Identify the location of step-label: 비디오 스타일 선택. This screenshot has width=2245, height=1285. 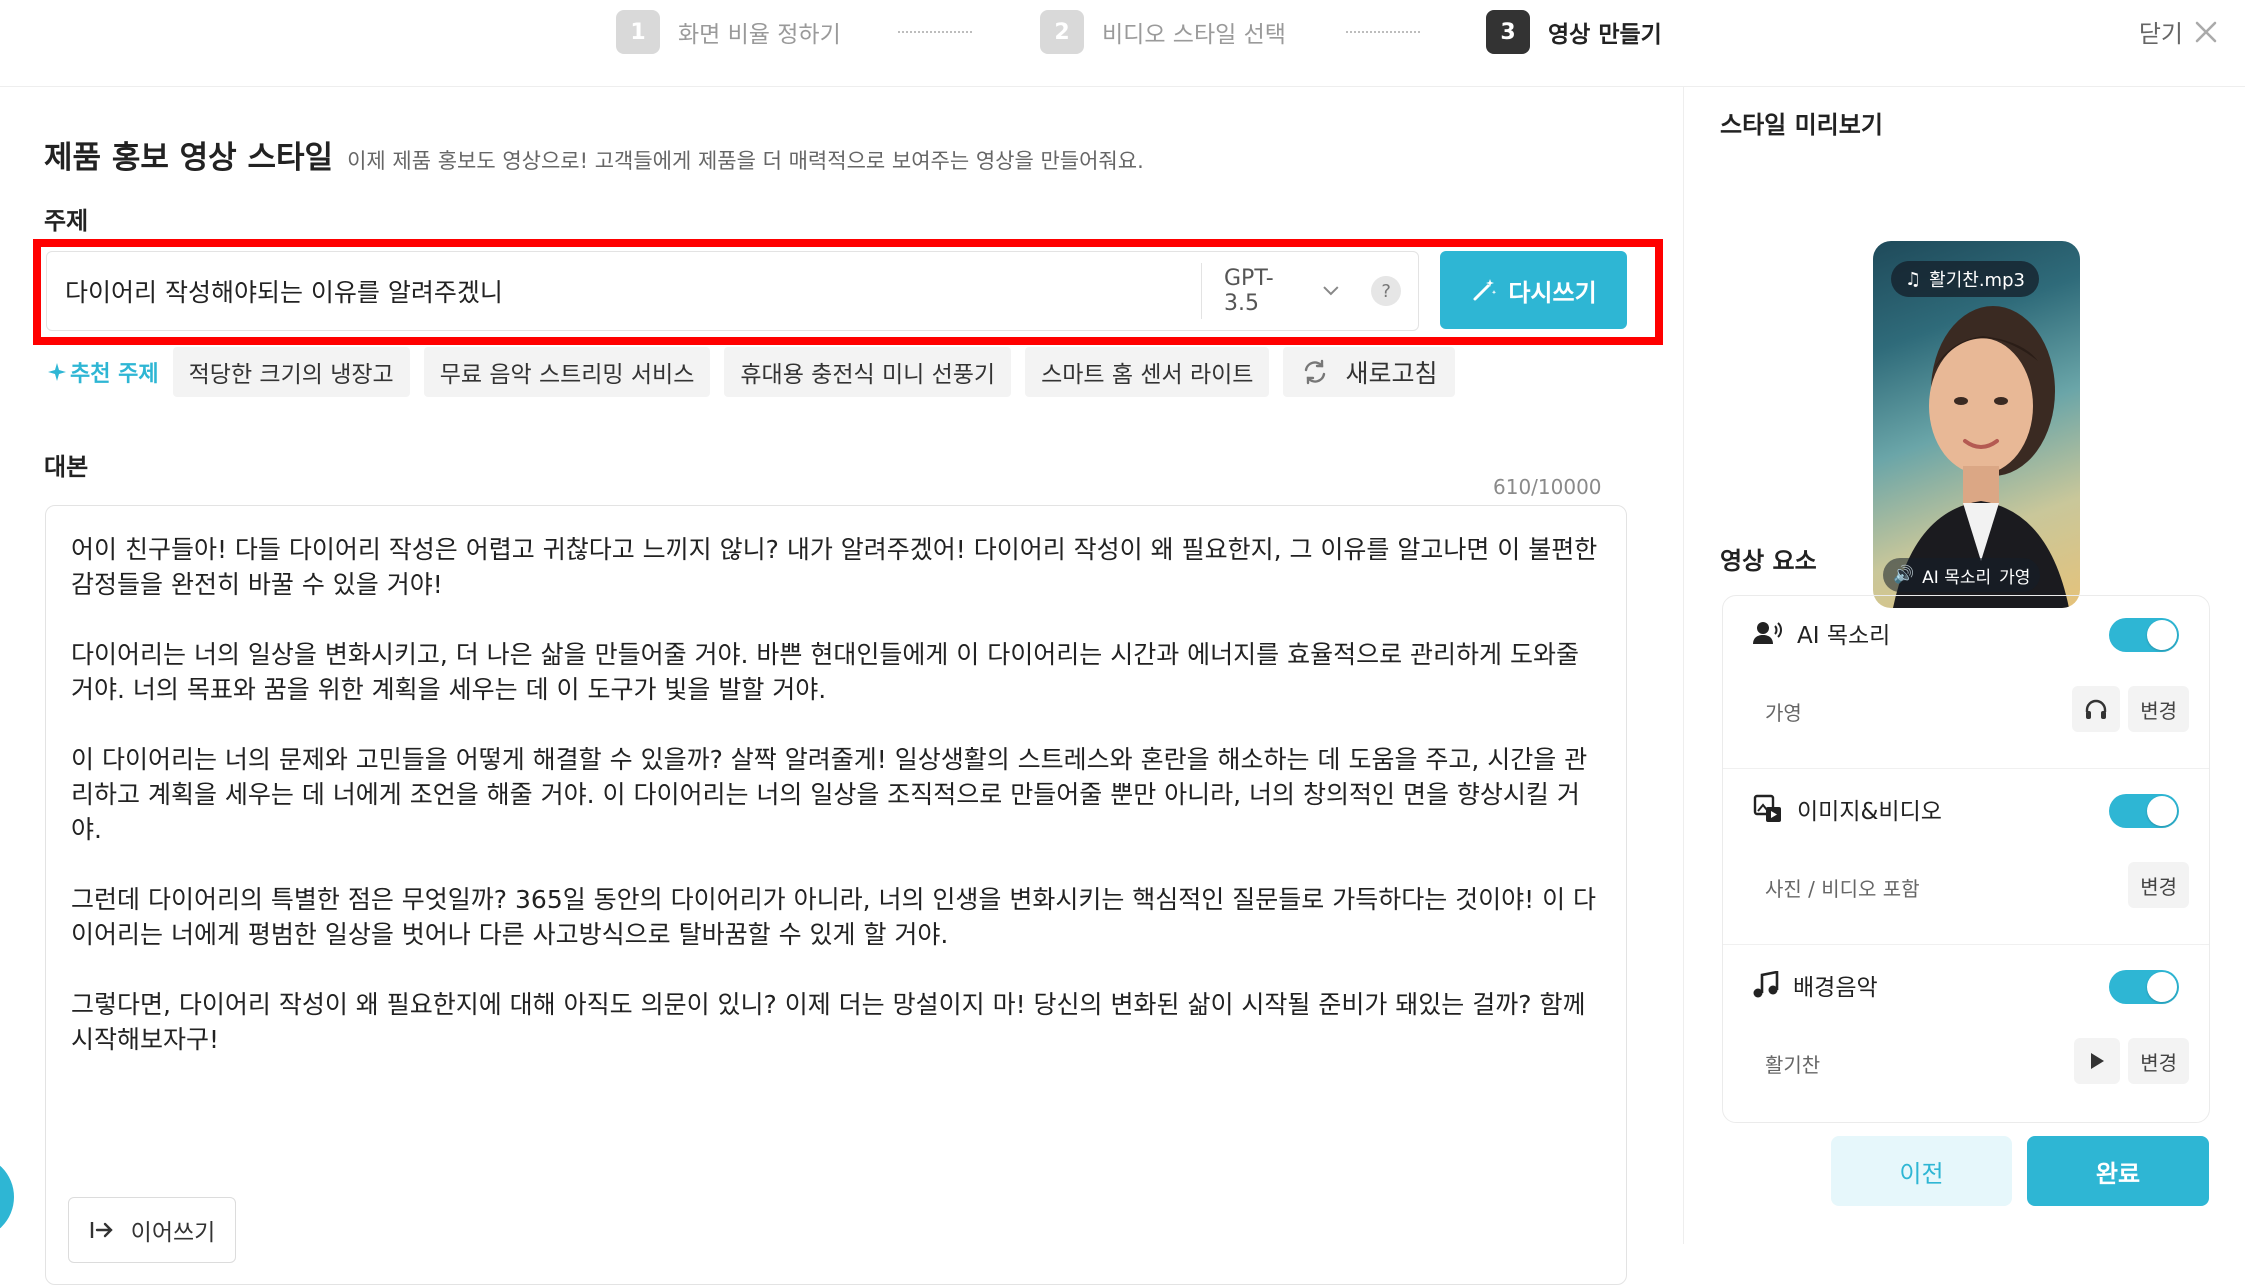
(1194, 35).